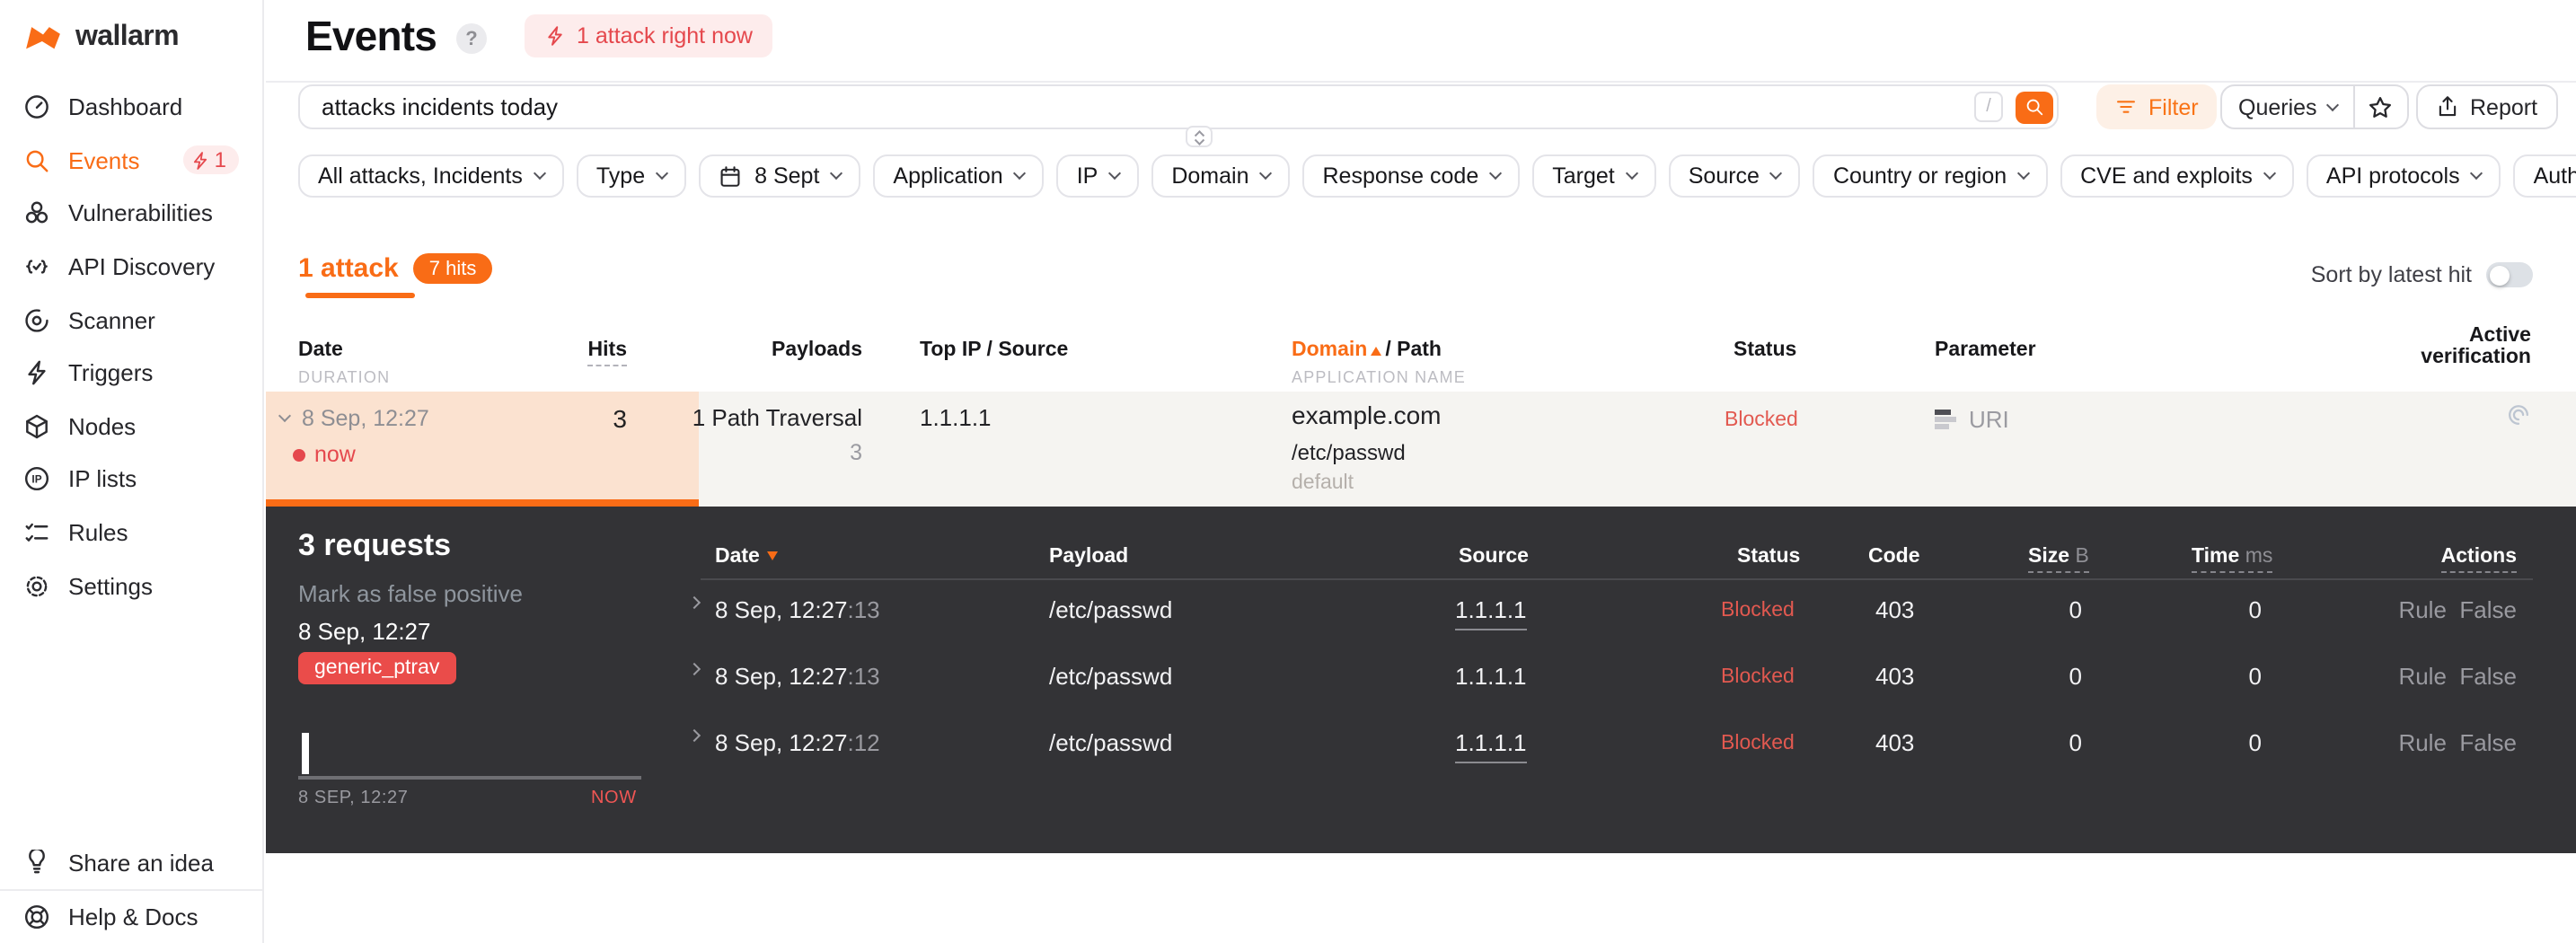  I want to click on triggers-icon, so click(36, 373).